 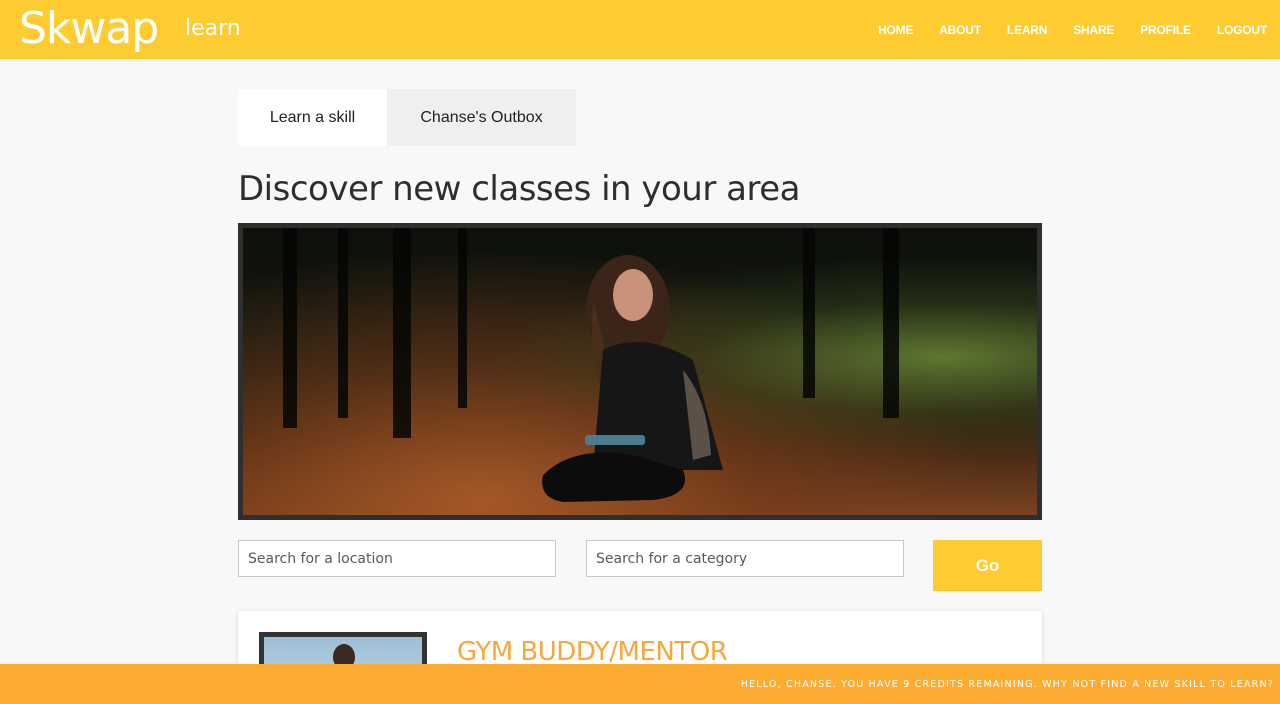 I want to click on location-search-input, so click(x=397, y=558).